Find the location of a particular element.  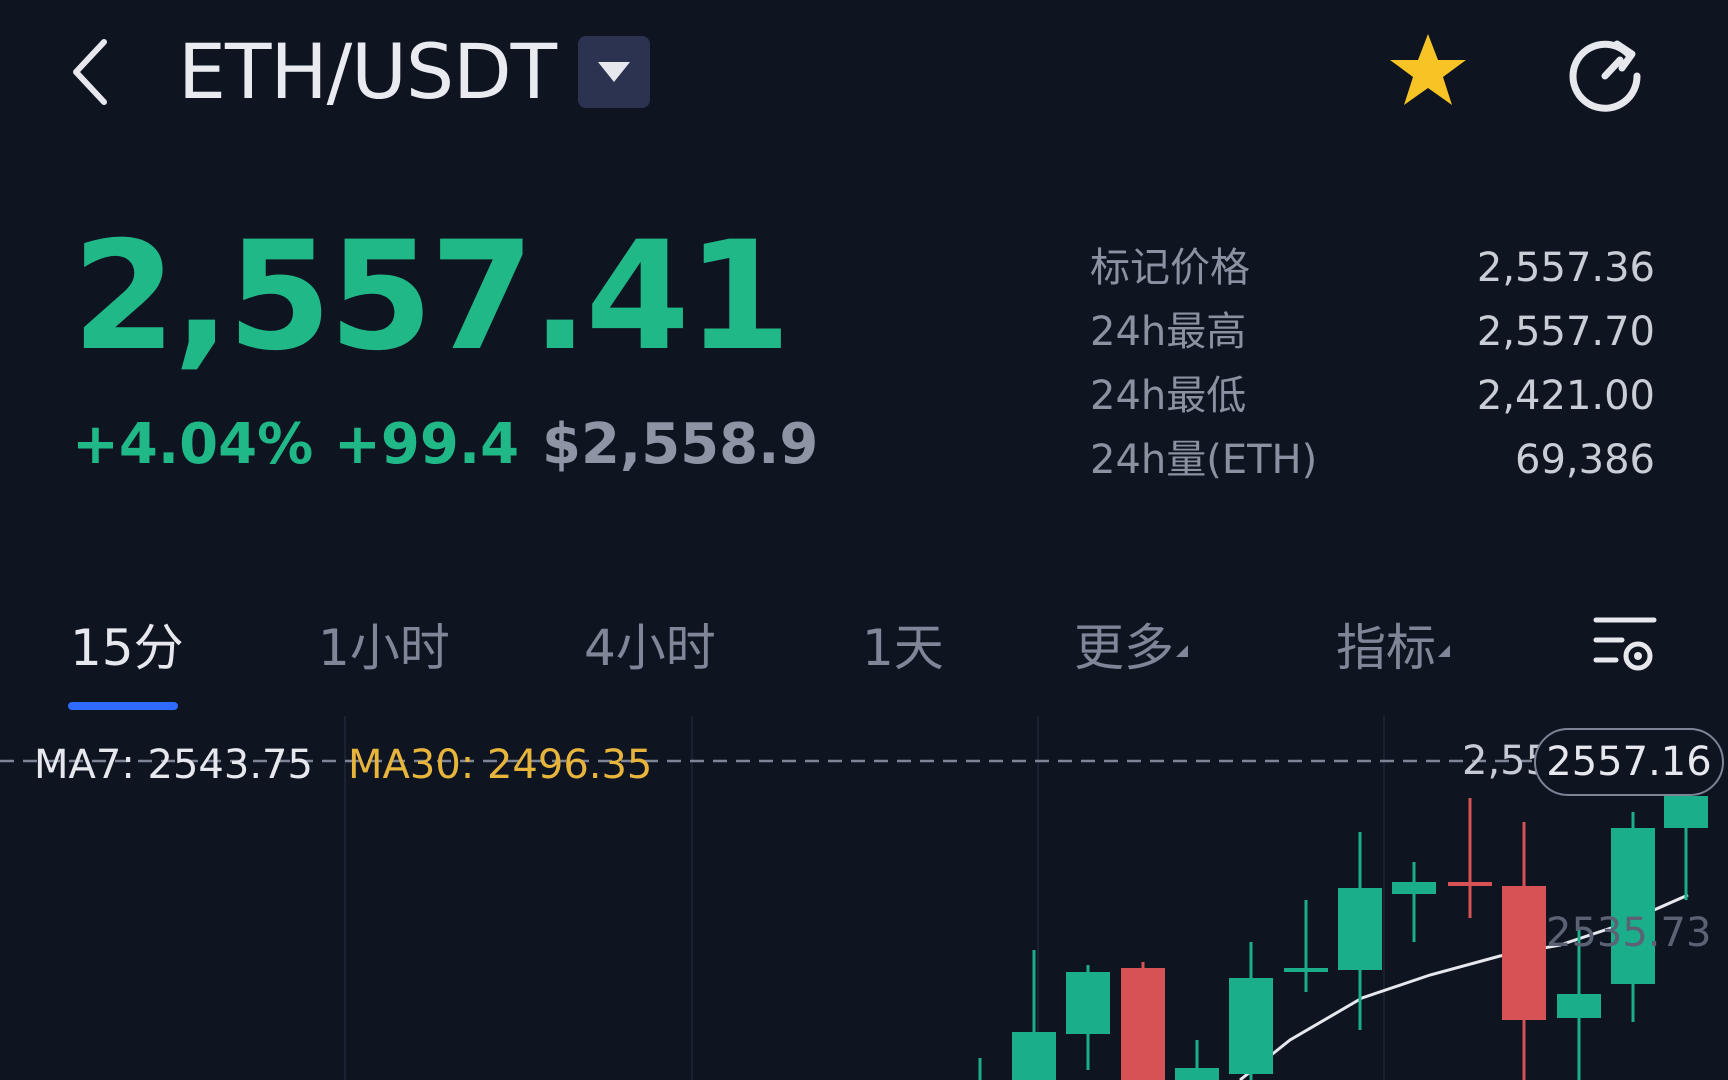

stat-value: 2,557.70 is located at coordinates (1565, 332).